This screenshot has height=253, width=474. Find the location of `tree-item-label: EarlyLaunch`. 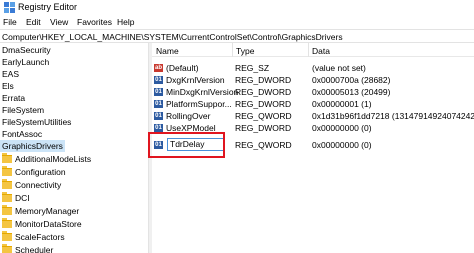

tree-item-label: EarlyLaunch is located at coordinates (26, 62).